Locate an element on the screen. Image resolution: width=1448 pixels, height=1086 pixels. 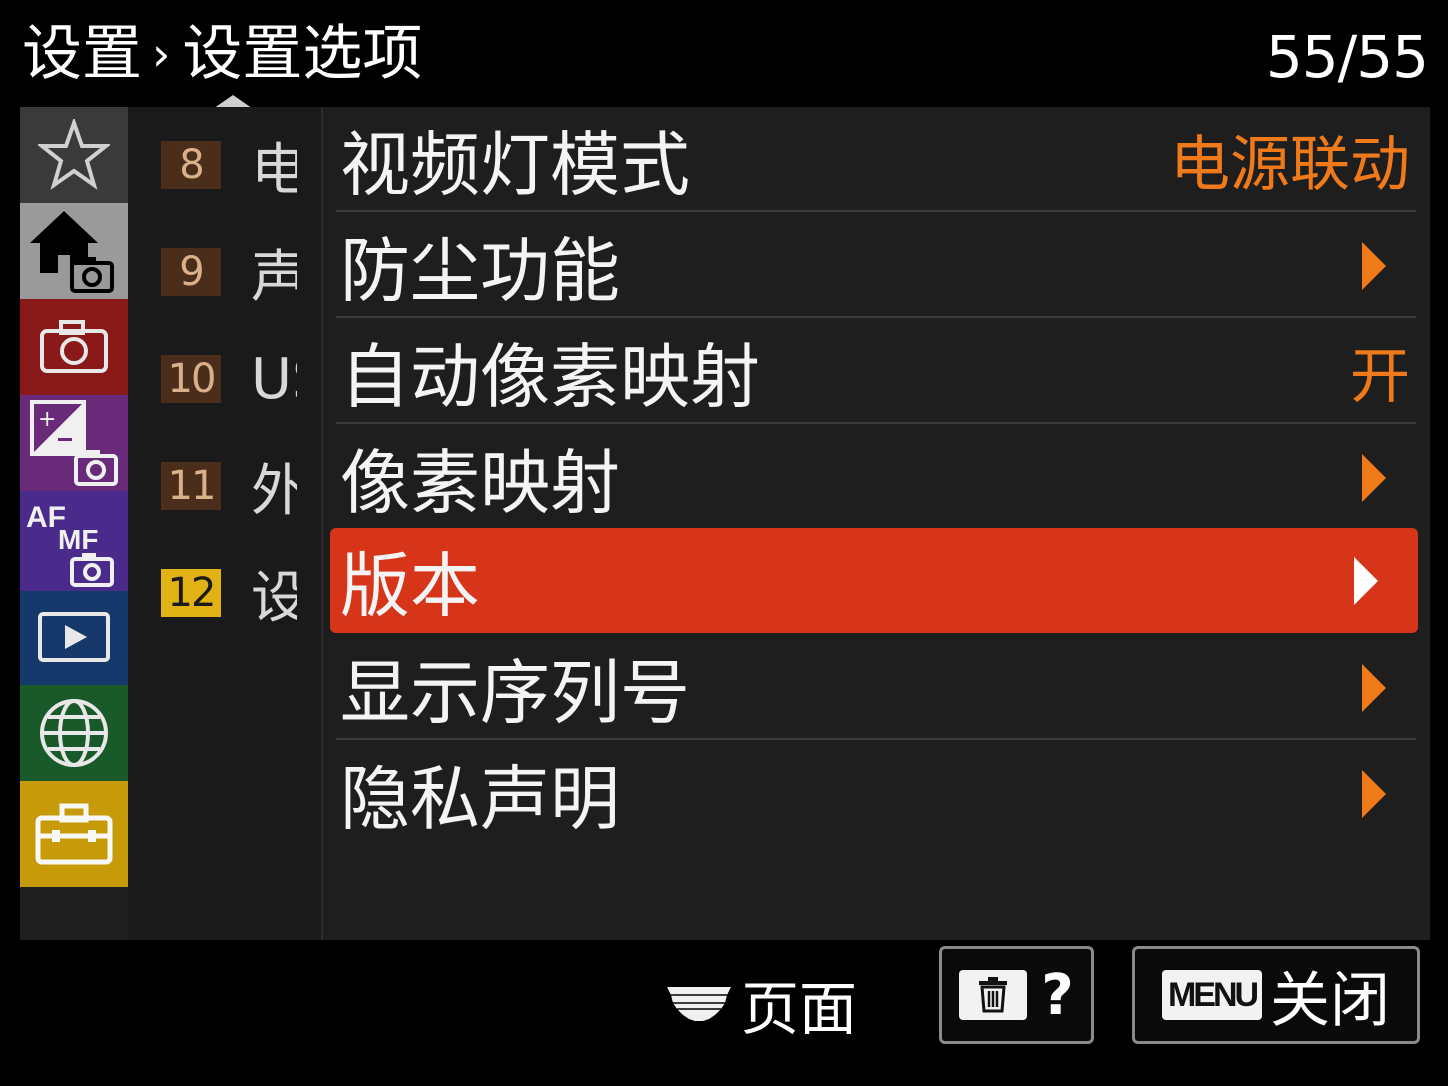
menu-item-video-light-mode: 视频灯模式 电源联动 is located at coordinates (876, 159).